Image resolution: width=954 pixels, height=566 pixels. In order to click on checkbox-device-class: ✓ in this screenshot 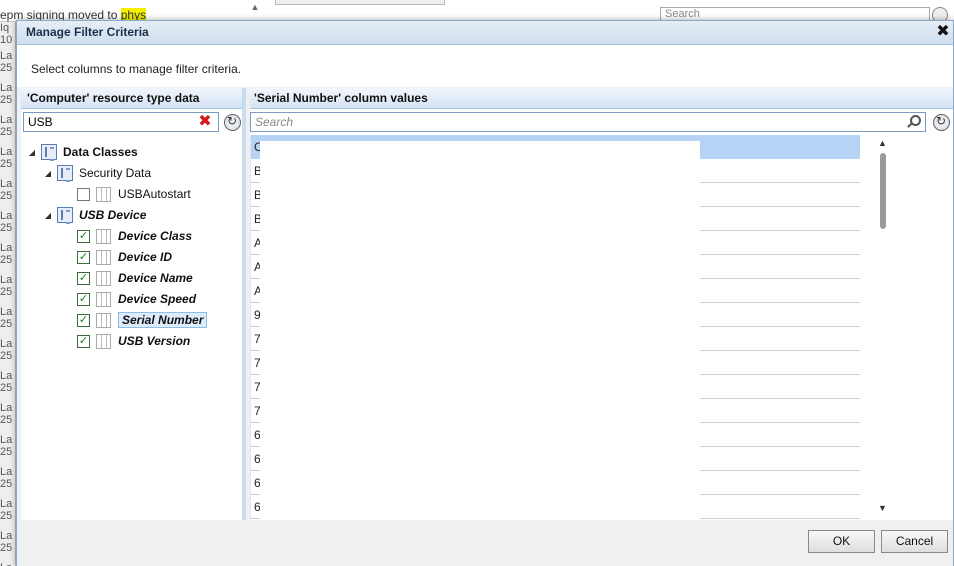, I will do `click(83, 236)`.